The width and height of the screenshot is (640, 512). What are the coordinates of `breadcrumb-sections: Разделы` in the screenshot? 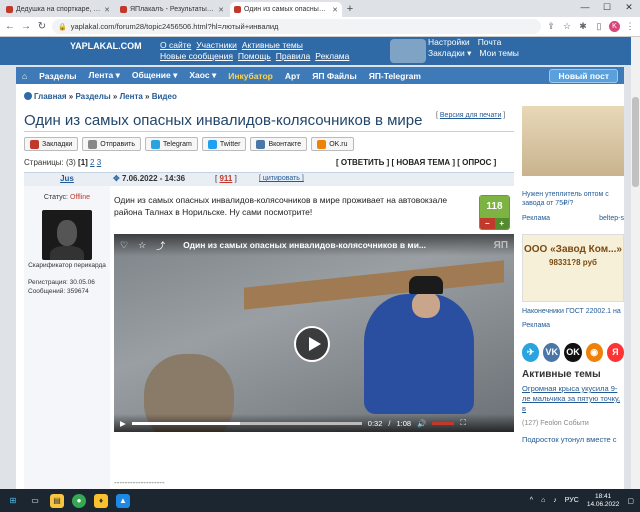 It's located at (92, 96).